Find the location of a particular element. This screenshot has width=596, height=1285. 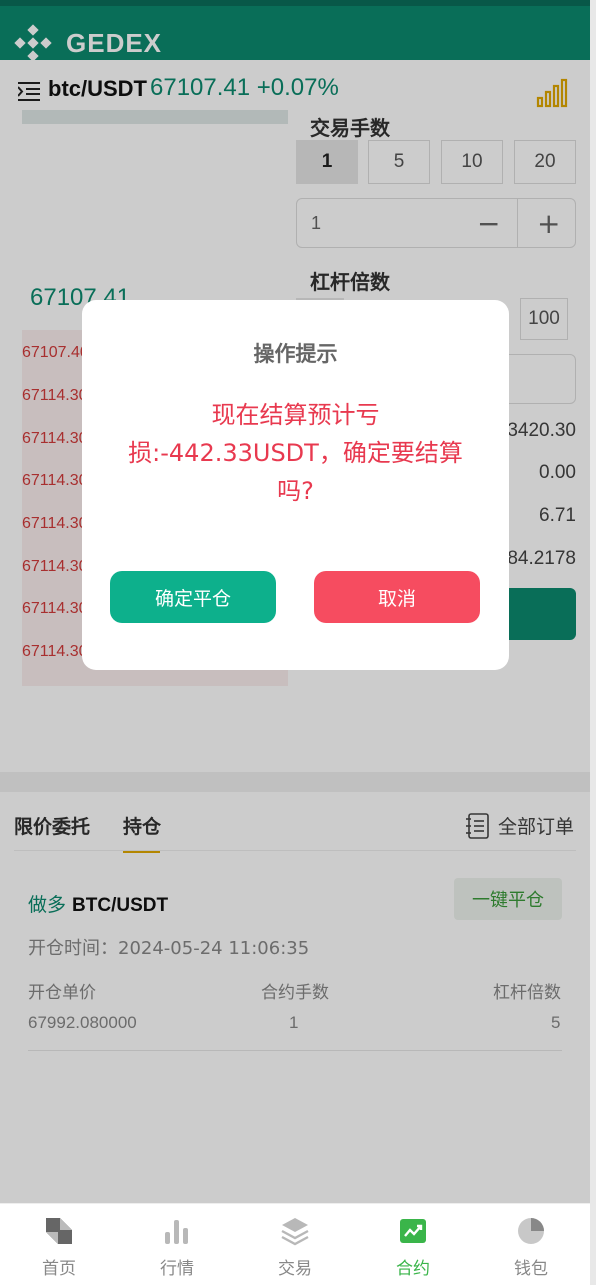

nav-label-home: 首页 is located at coordinates (59, 1269).